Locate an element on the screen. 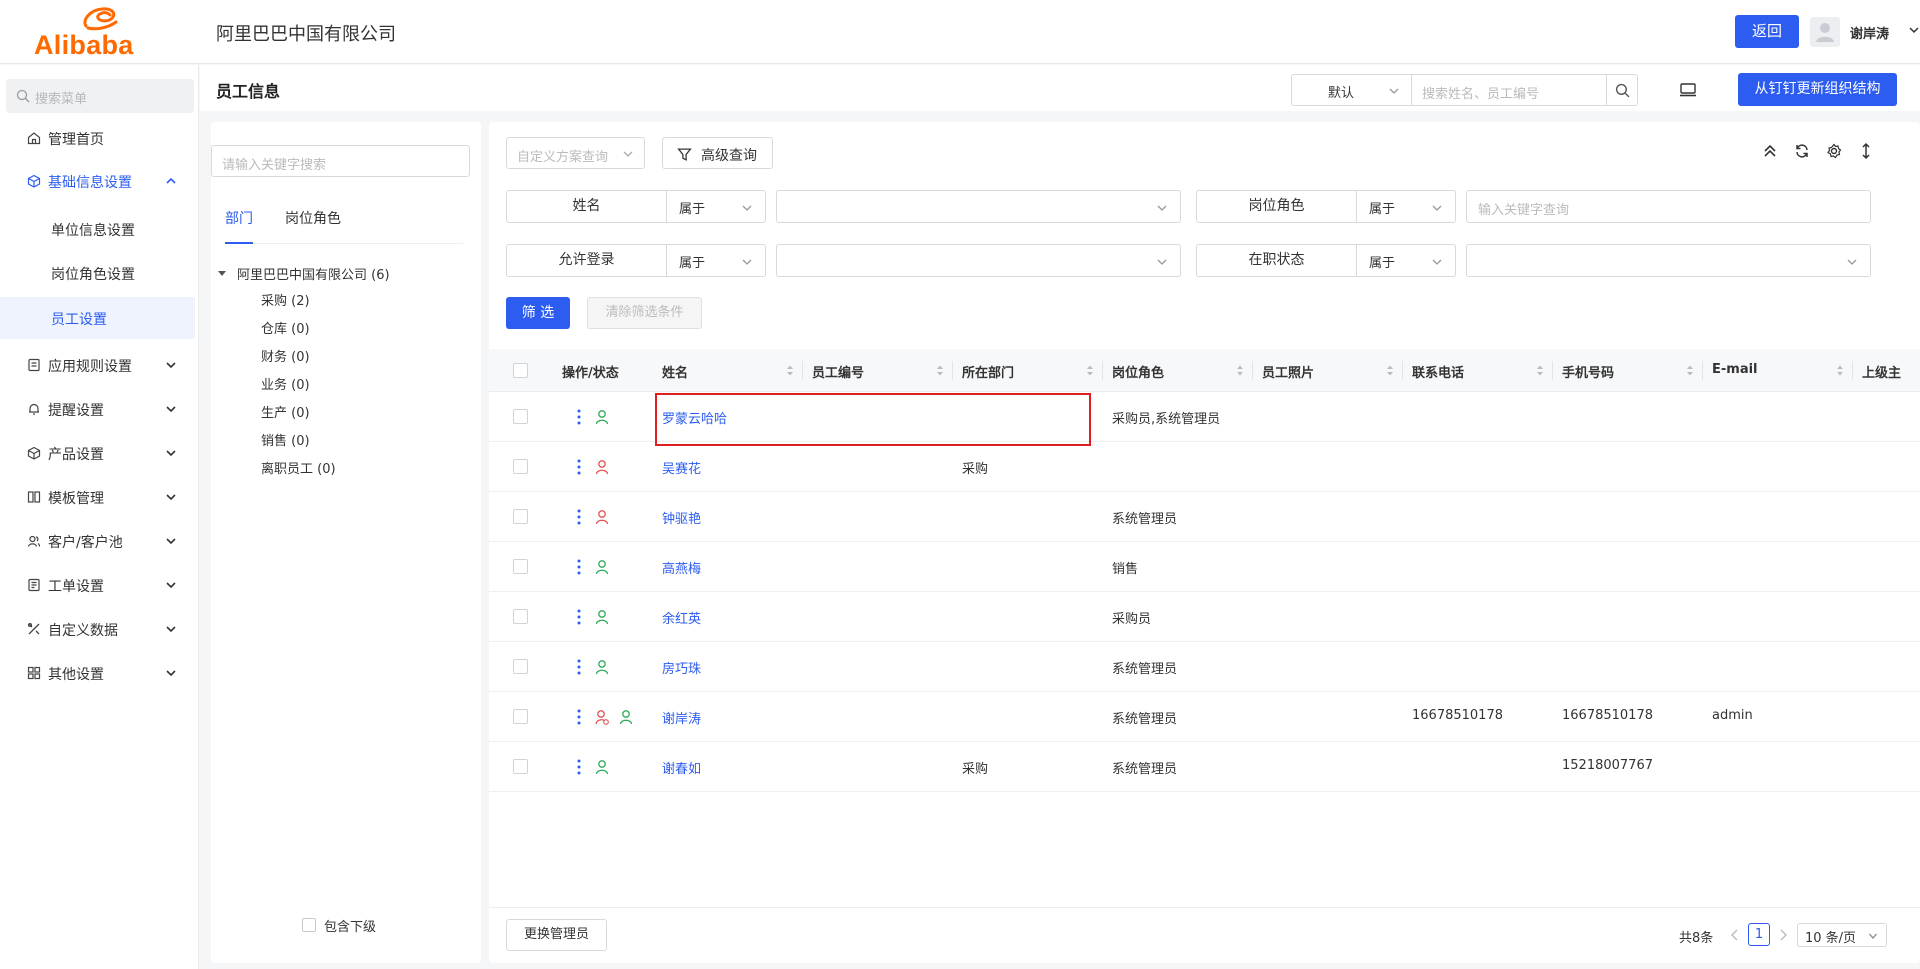 This screenshot has width=1920, height=969. sidebar-item-basic-info: 基础信息设置 is located at coordinates (99, 181).